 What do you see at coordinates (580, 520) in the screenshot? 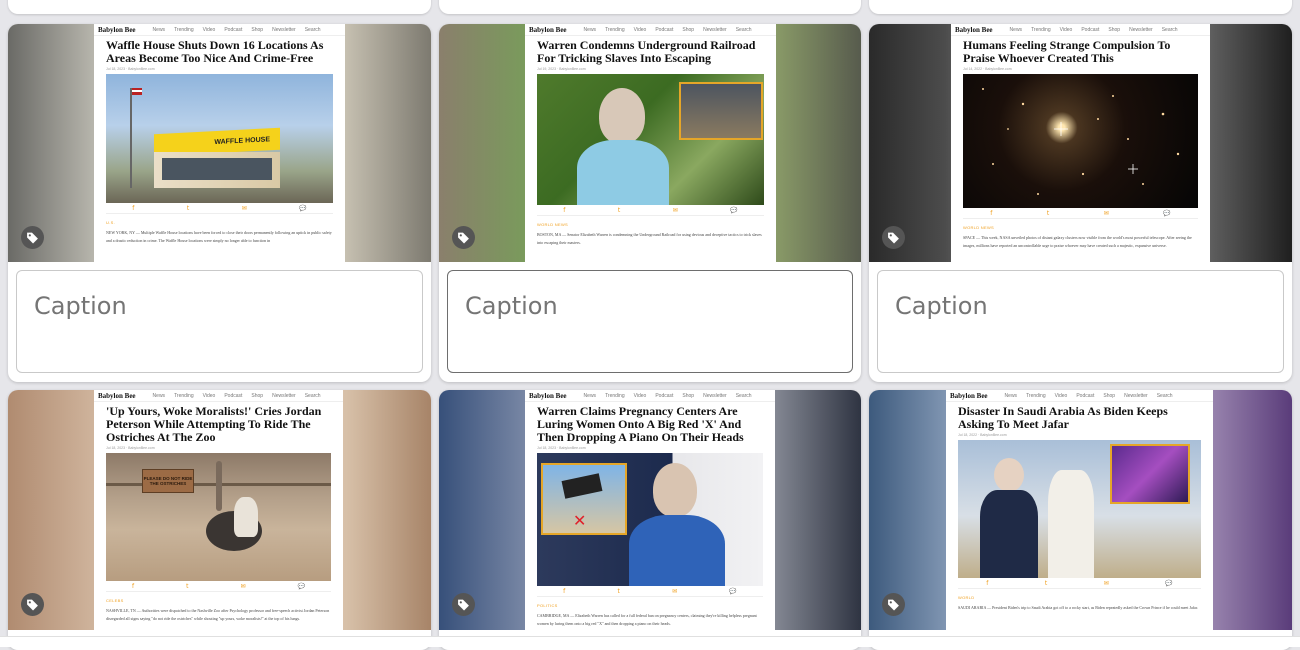
I see `red-x-icon: ✕` at bounding box center [580, 520].